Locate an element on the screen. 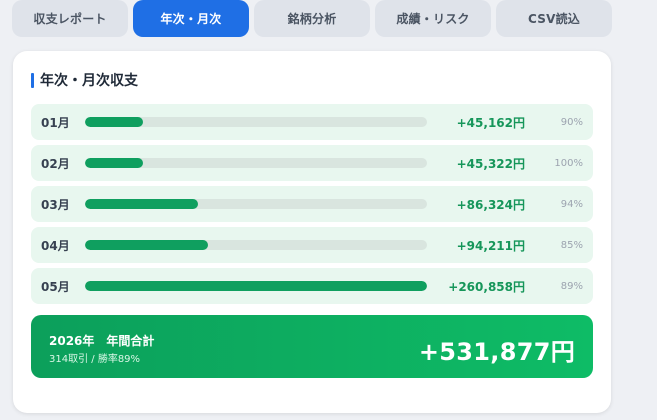  month-win-rate: 94% is located at coordinates (571, 204).